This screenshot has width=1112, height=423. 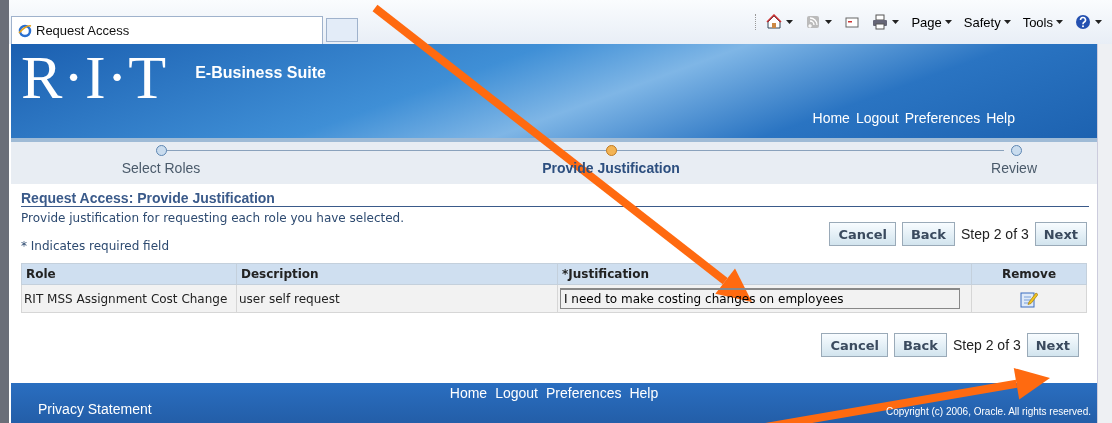 What do you see at coordinates (1029, 298) in the screenshot?
I see `edit-icon` at bounding box center [1029, 298].